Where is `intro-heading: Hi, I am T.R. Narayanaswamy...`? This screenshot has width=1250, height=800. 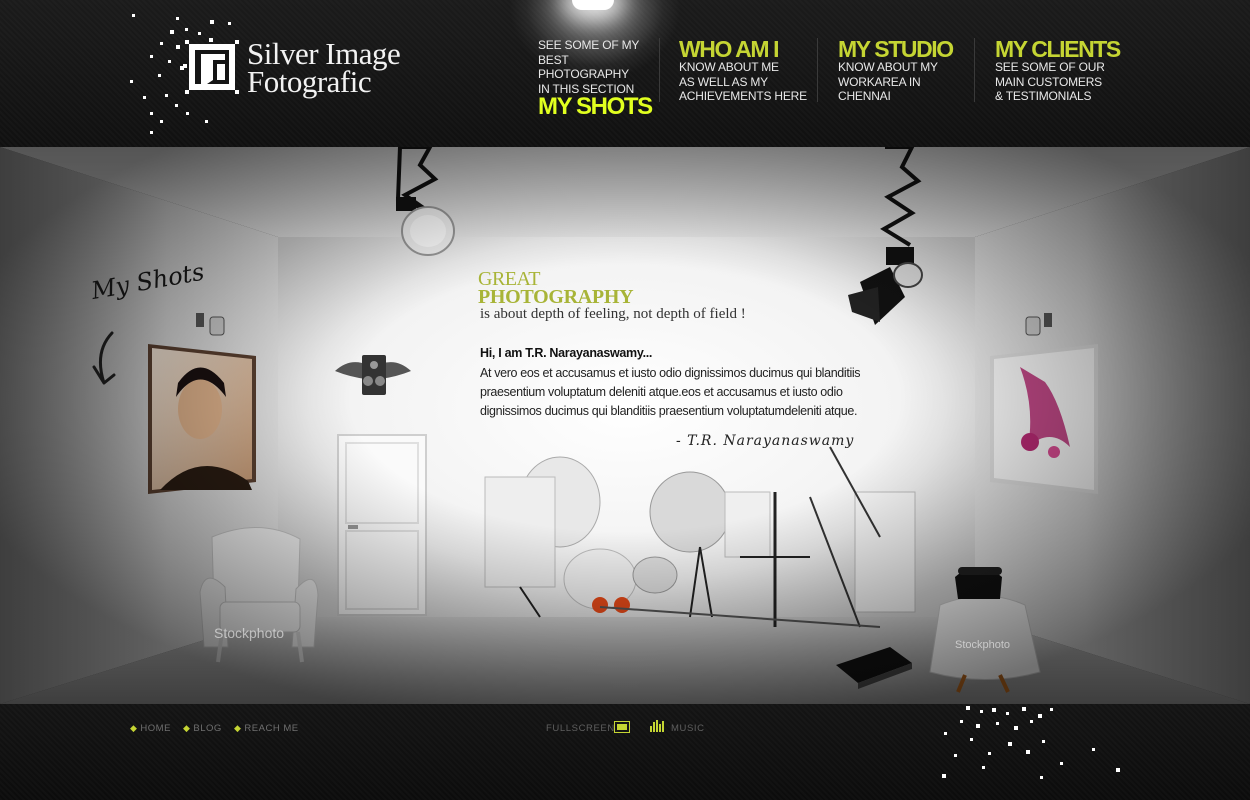
intro-heading: Hi, I am T.R. Narayanaswamy... is located at coordinates (566, 353).